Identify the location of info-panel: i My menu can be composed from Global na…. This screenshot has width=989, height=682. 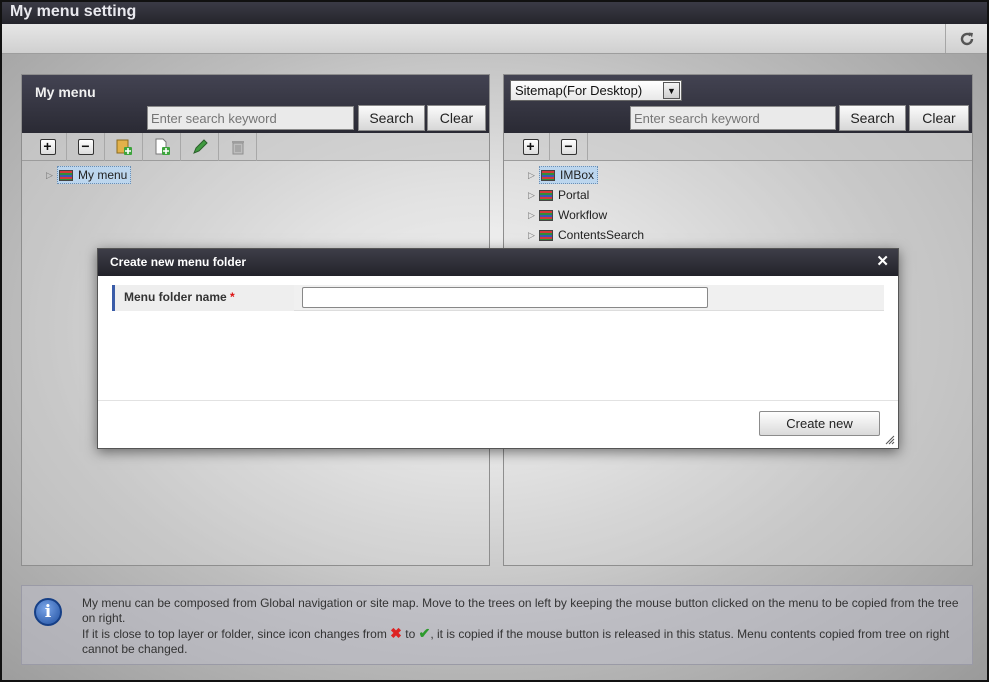
(497, 625).